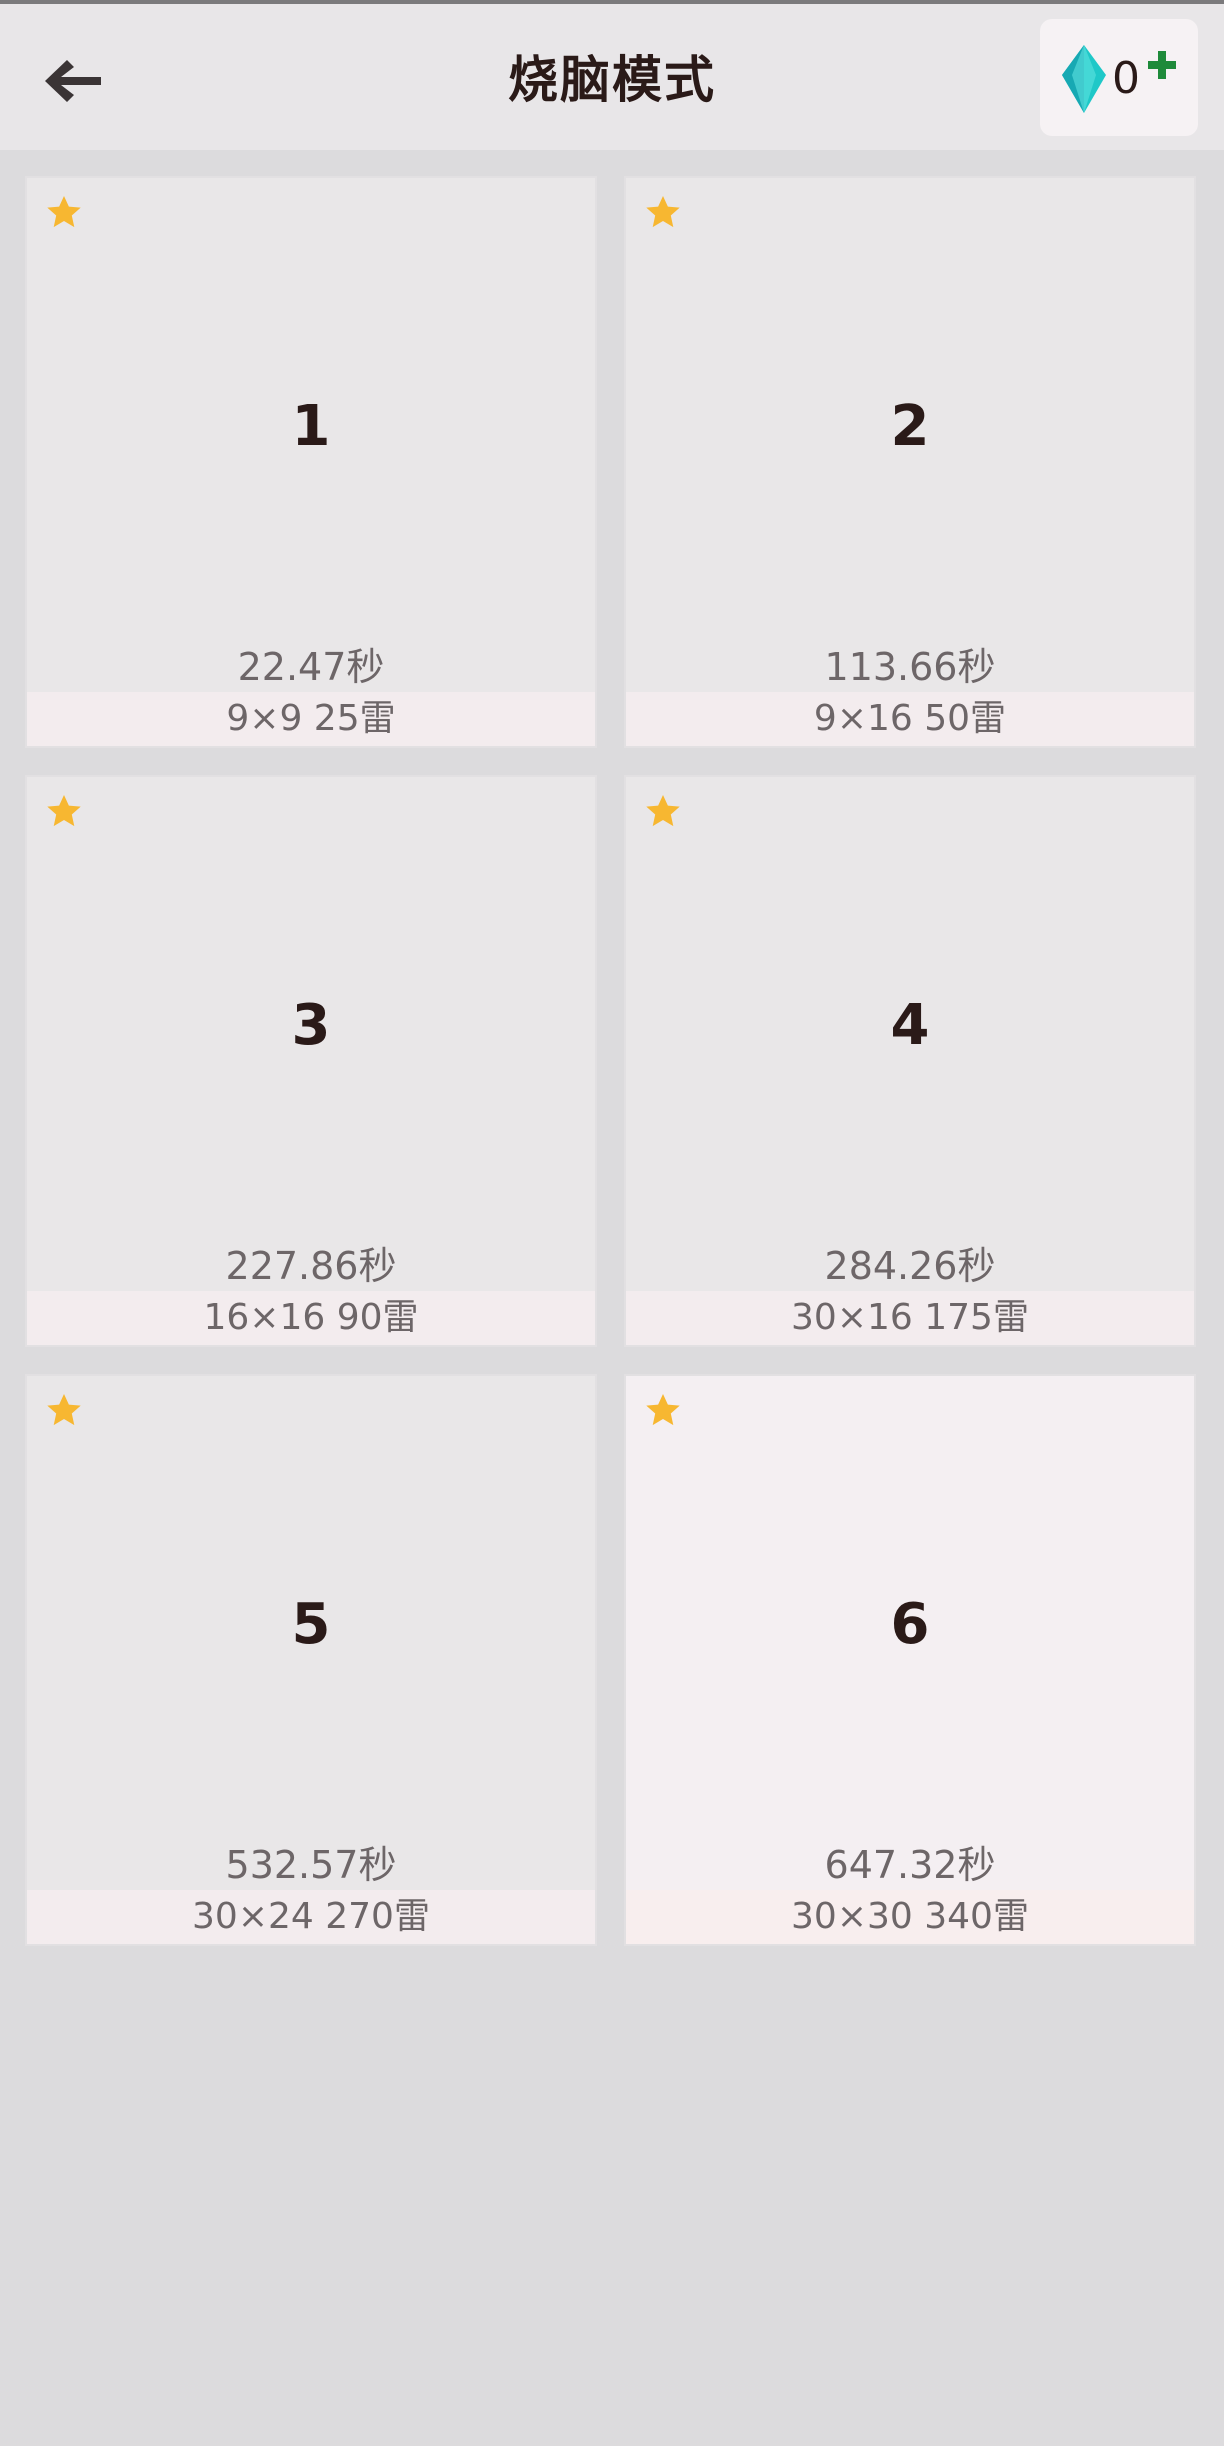  I want to click on level-card-3: 3 227.86秒 16×16 90雷, so click(311, 1061).